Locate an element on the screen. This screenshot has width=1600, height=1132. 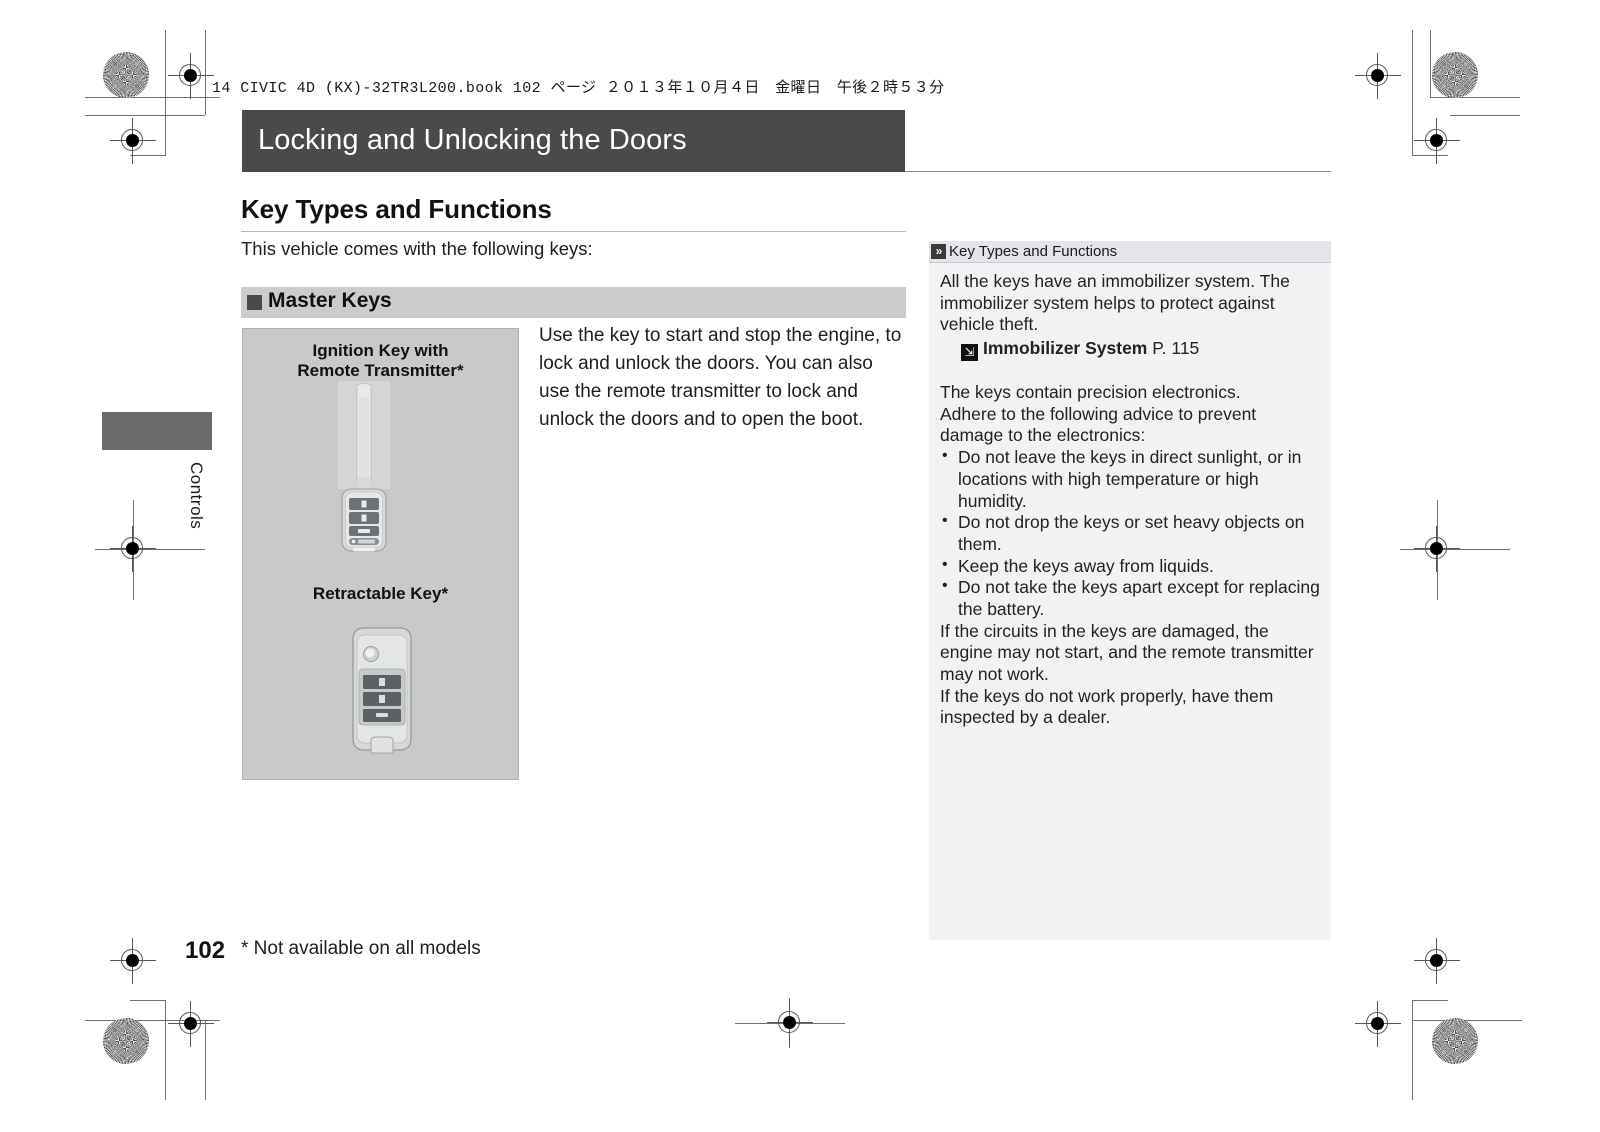
subsection-title: Master Keys is located at coordinates (330, 300).